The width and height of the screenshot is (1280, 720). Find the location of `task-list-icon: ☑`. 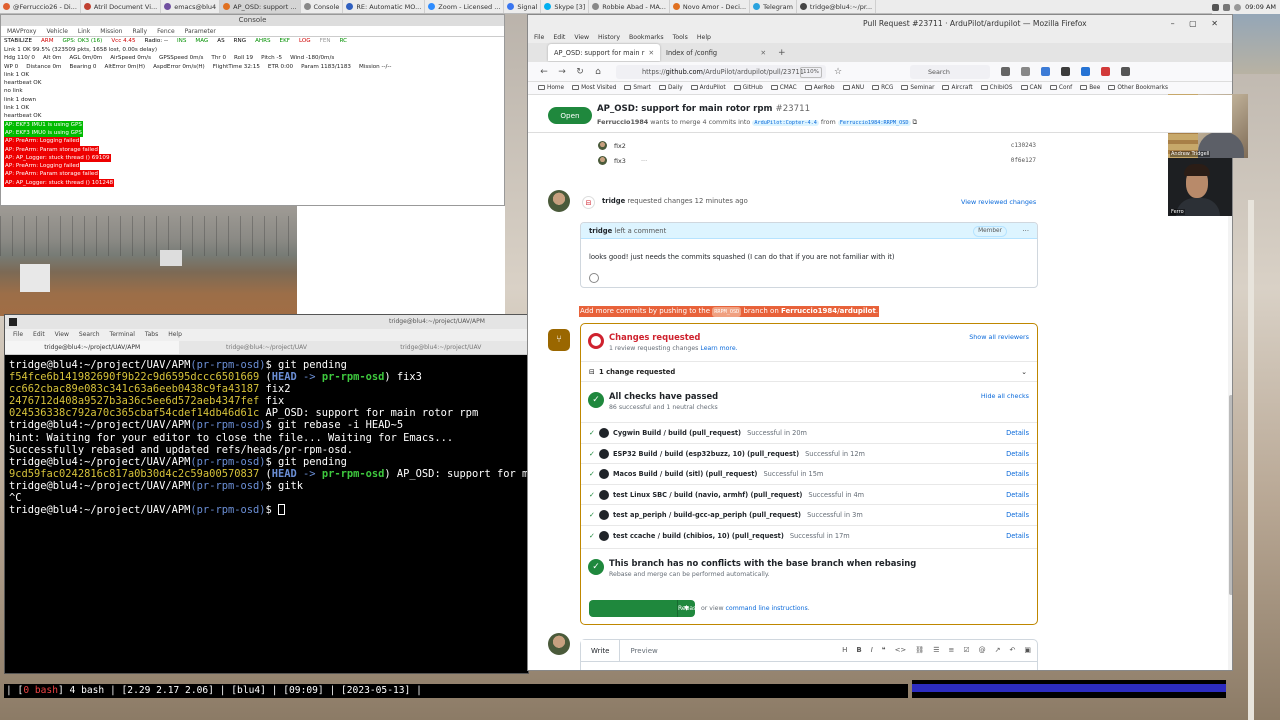

task-list-icon: ☑ is located at coordinates (966, 650).